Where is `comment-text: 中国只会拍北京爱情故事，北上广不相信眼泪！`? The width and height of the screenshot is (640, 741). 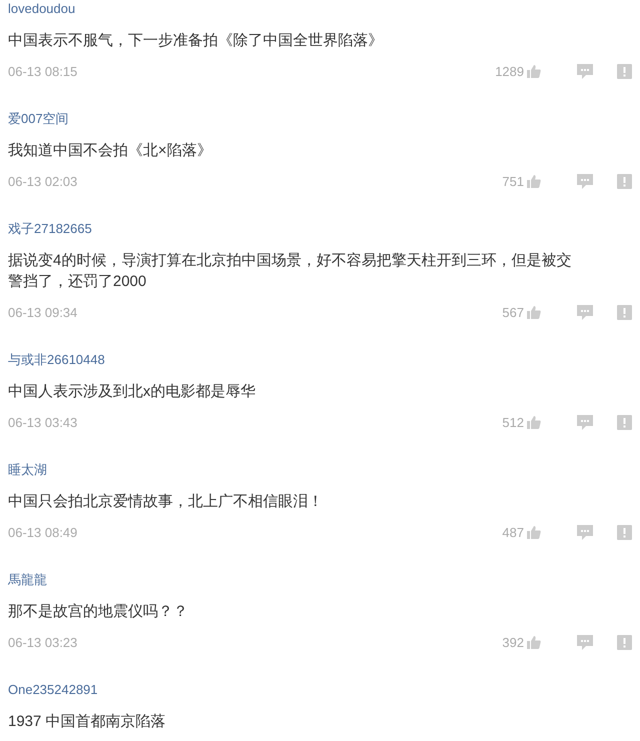 comment-text: 中国只会拍北京爱情故事，北上广不相信眼泪！ is located at coordinates (166, 502).